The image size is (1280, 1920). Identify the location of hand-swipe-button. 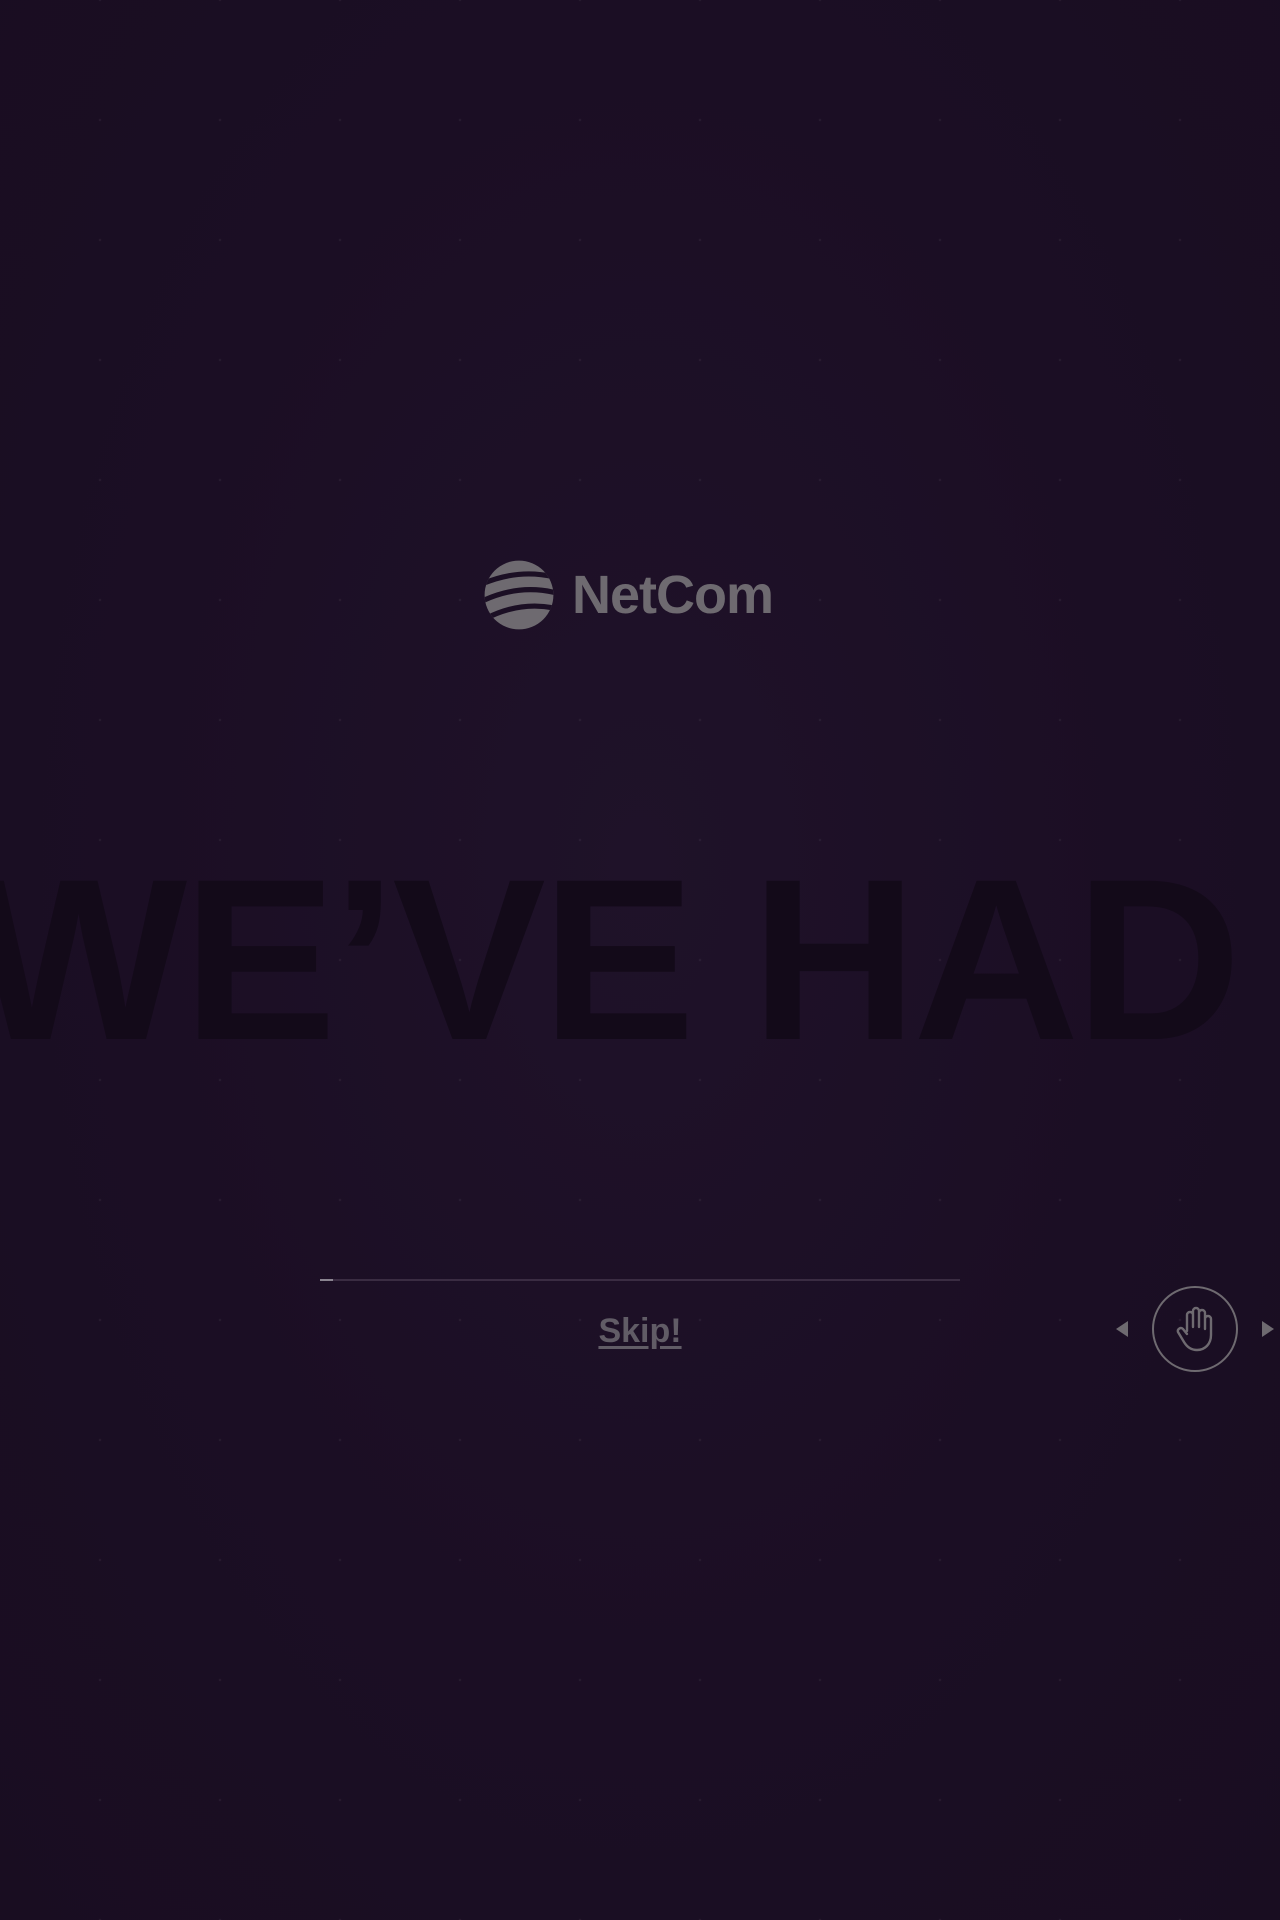
(1195, 1329).